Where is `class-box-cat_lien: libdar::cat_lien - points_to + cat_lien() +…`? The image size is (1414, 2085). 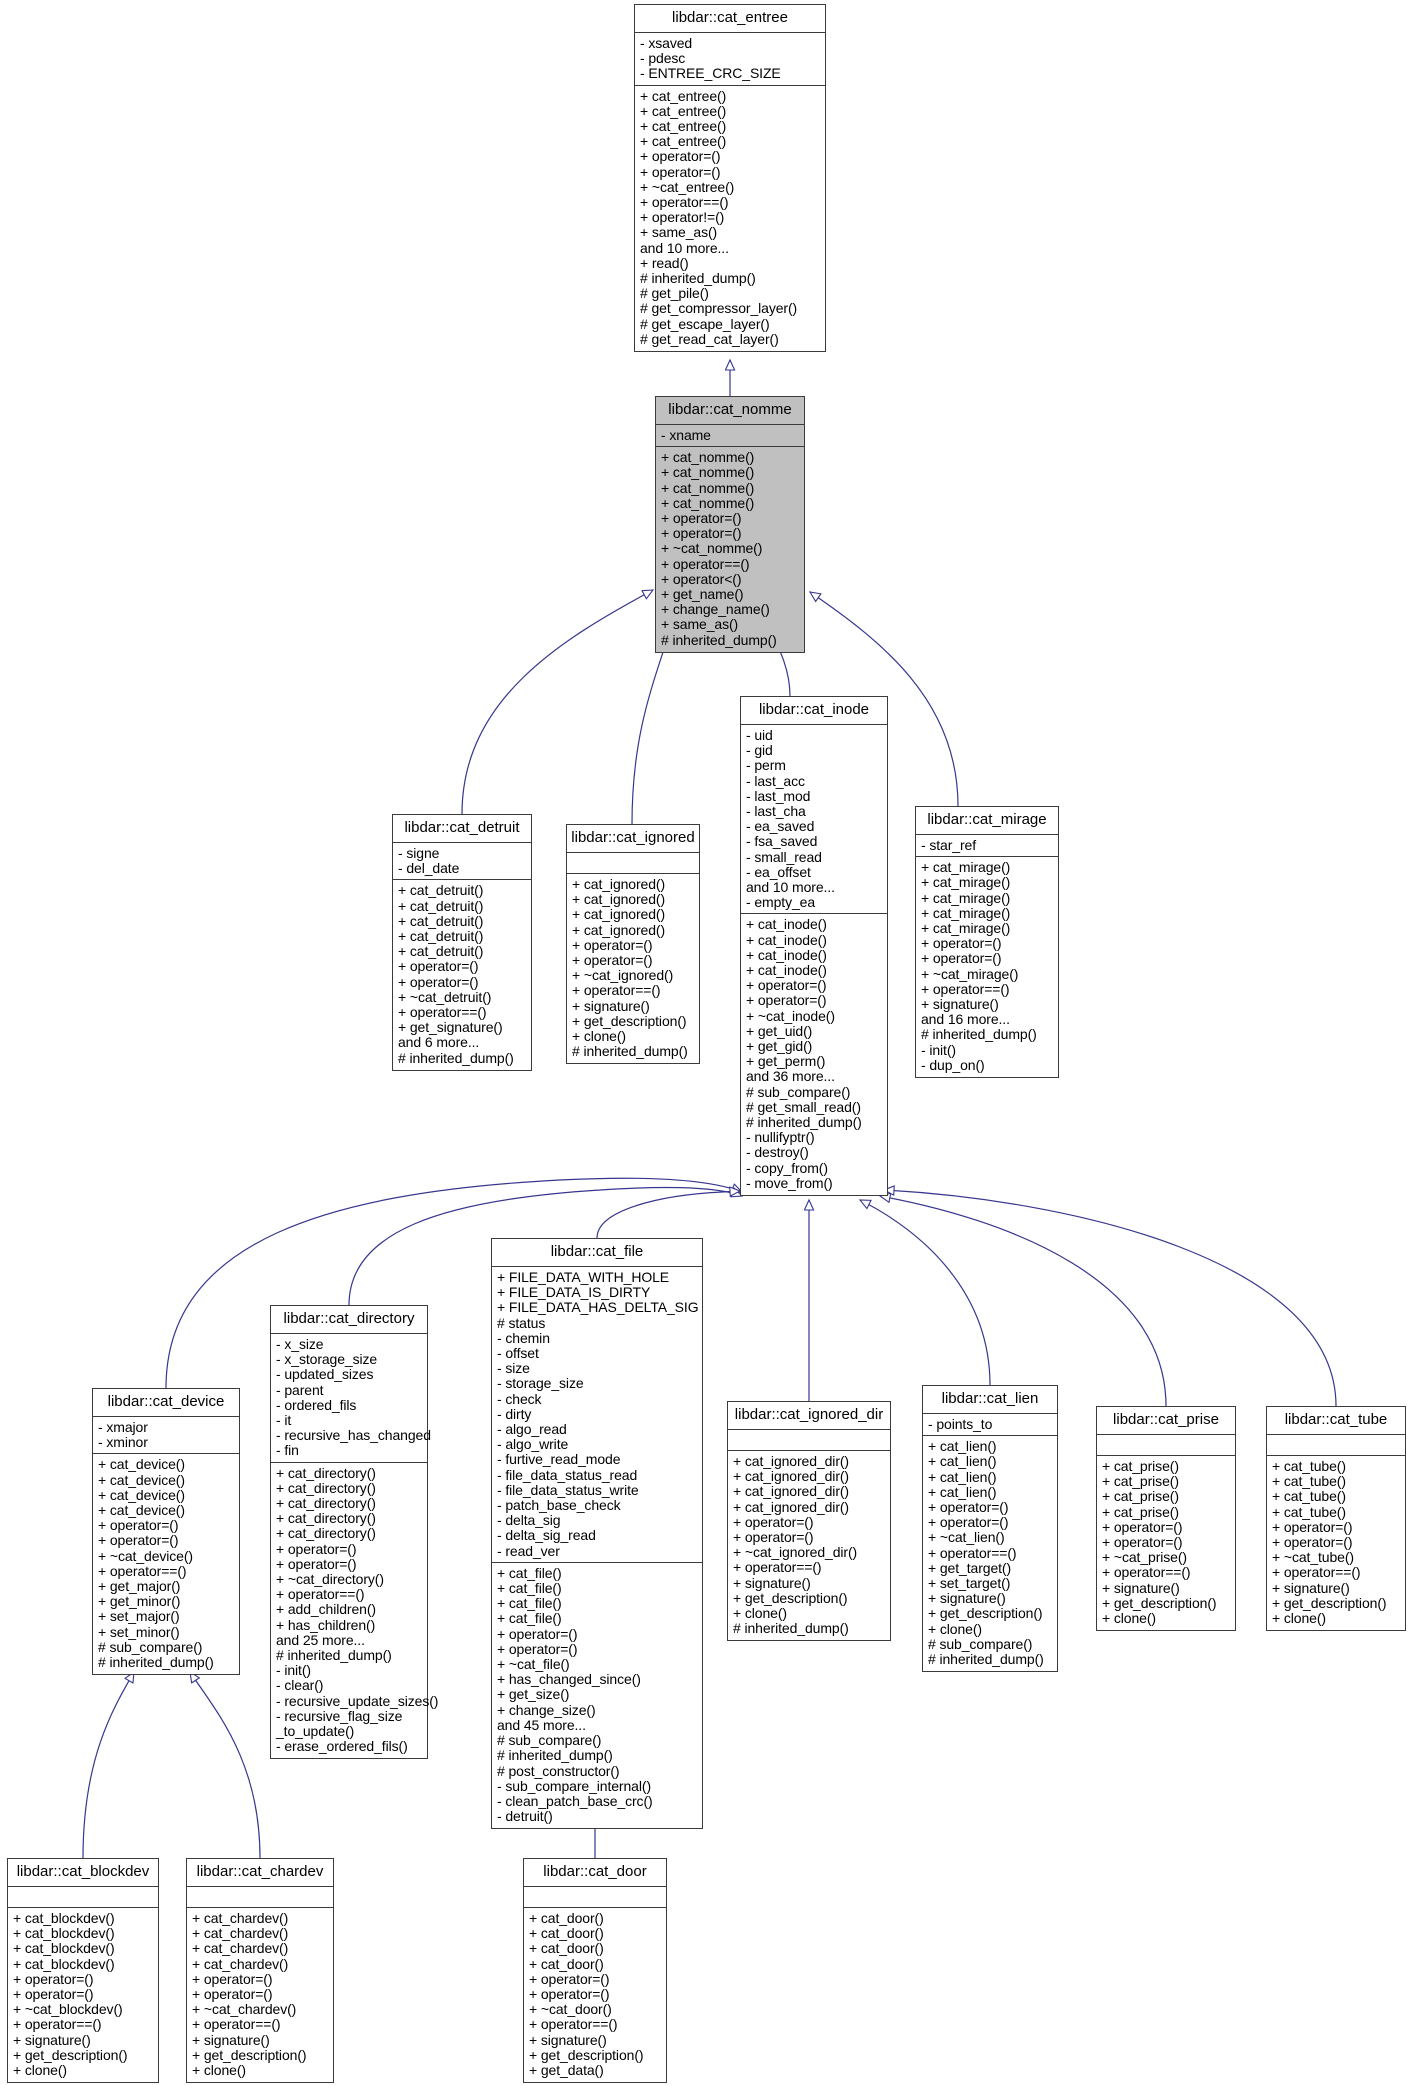
class-box-cat_lien: libdar::cat_lien - points_to + cat_lien() +… is located at coordinates (990, 1529).